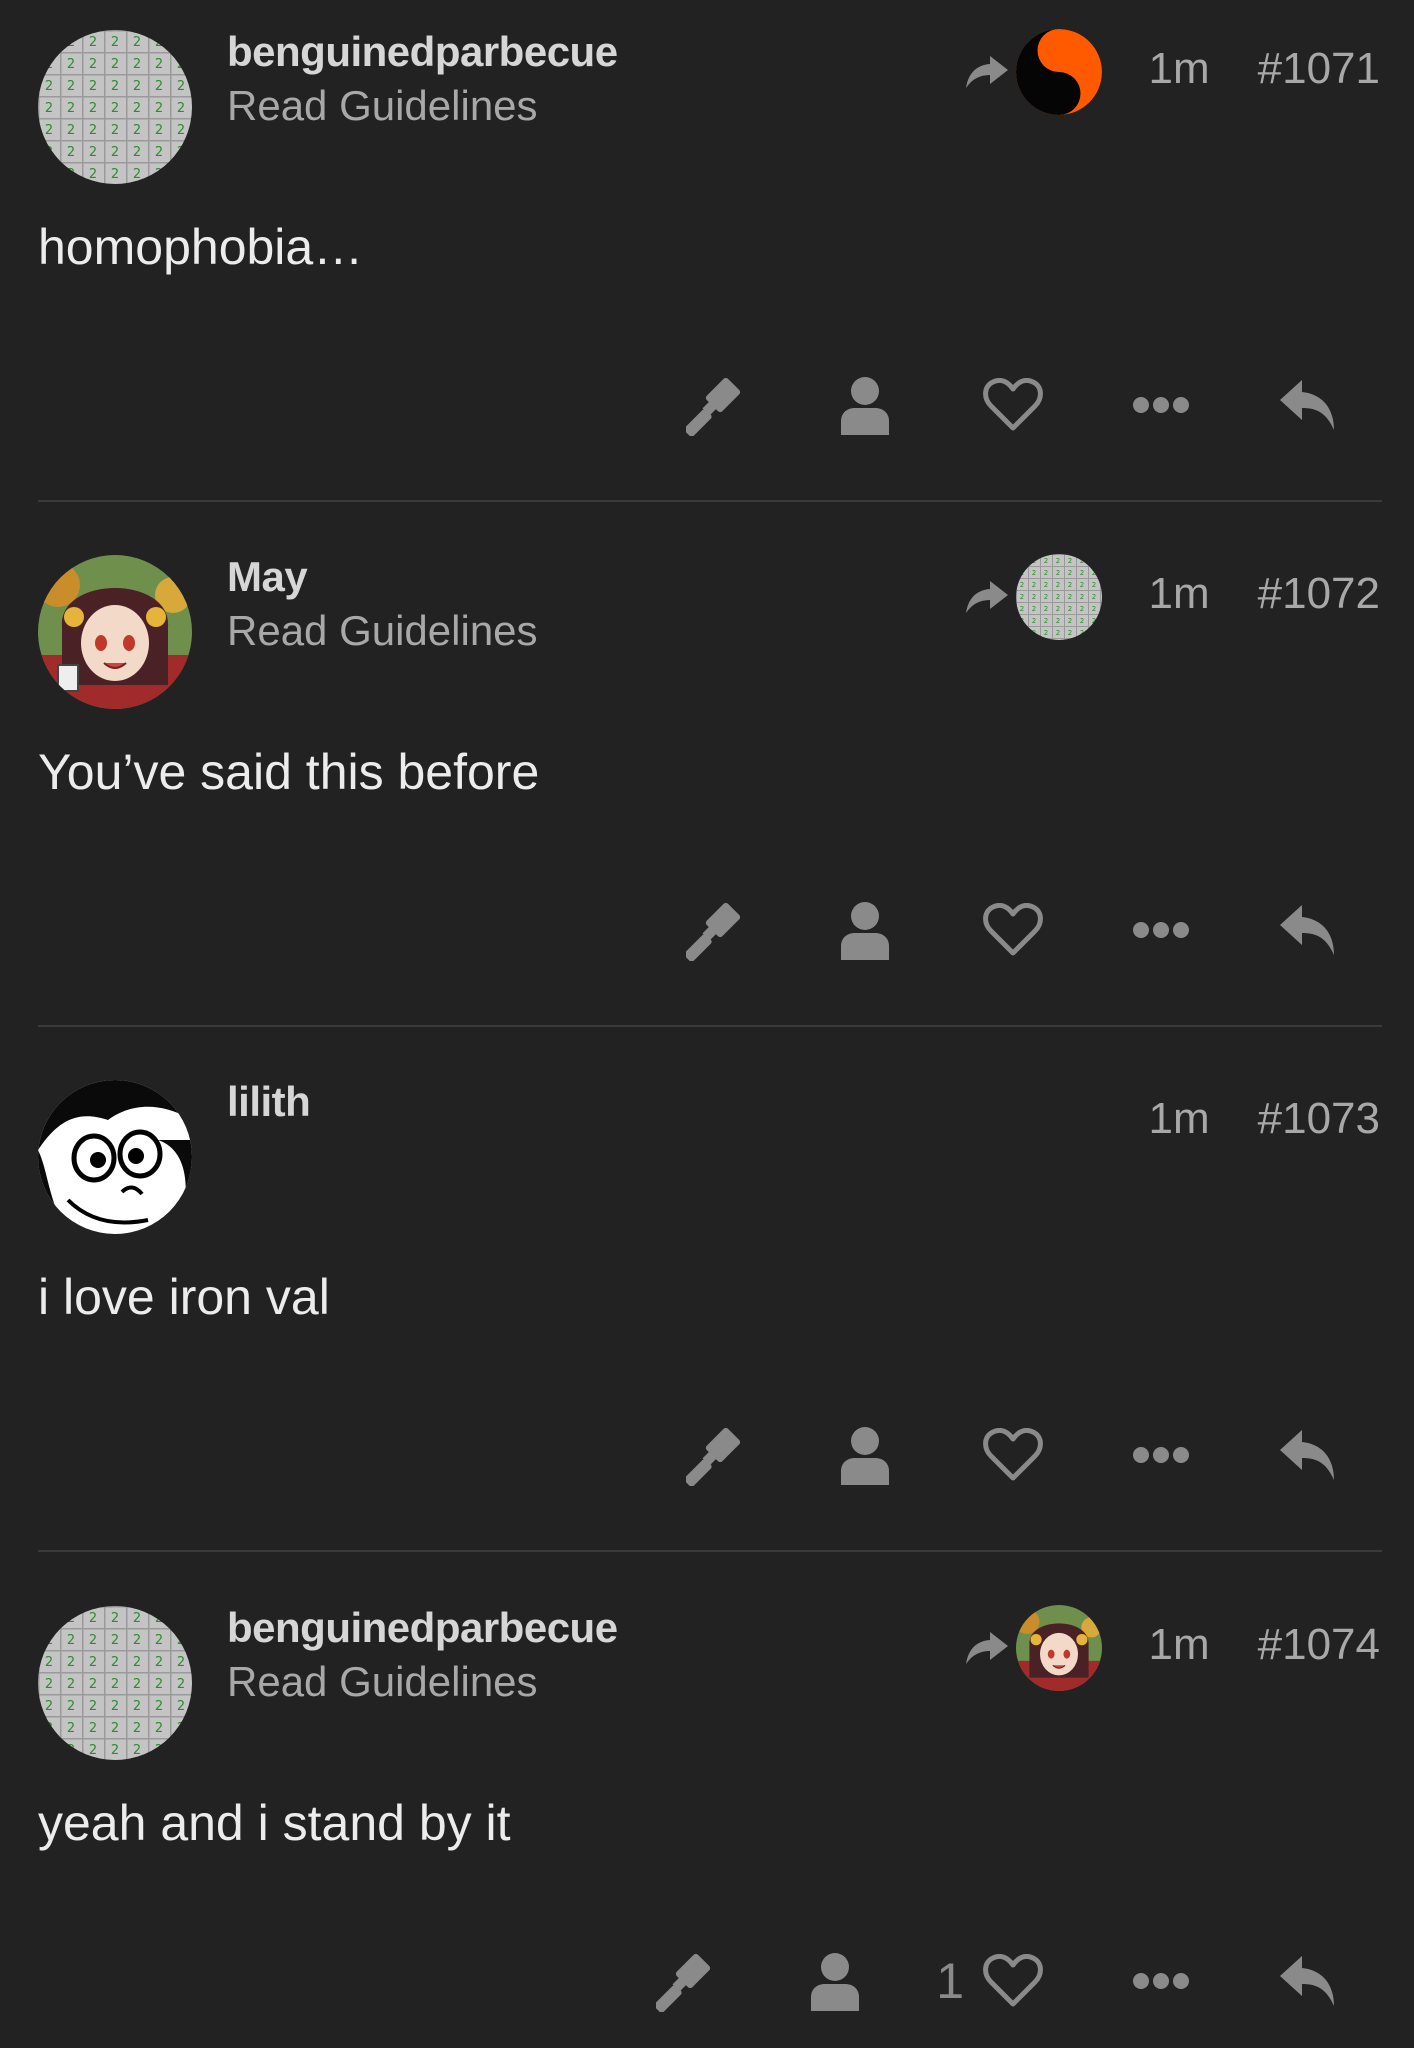 This screenshot has width=1414, height=2048. I want to click on like-group: 1, so click(992, 1981).